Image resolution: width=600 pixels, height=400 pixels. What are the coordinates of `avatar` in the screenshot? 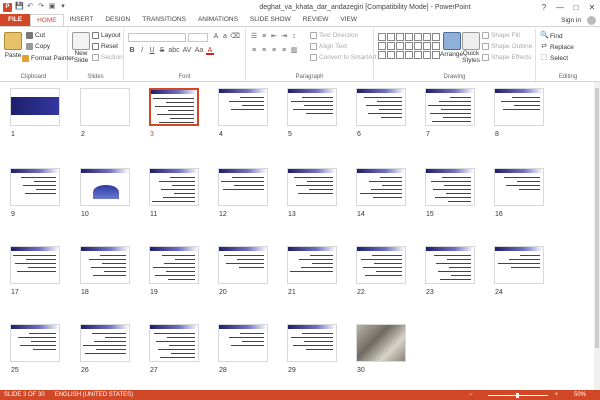 It's located at (591, 20).